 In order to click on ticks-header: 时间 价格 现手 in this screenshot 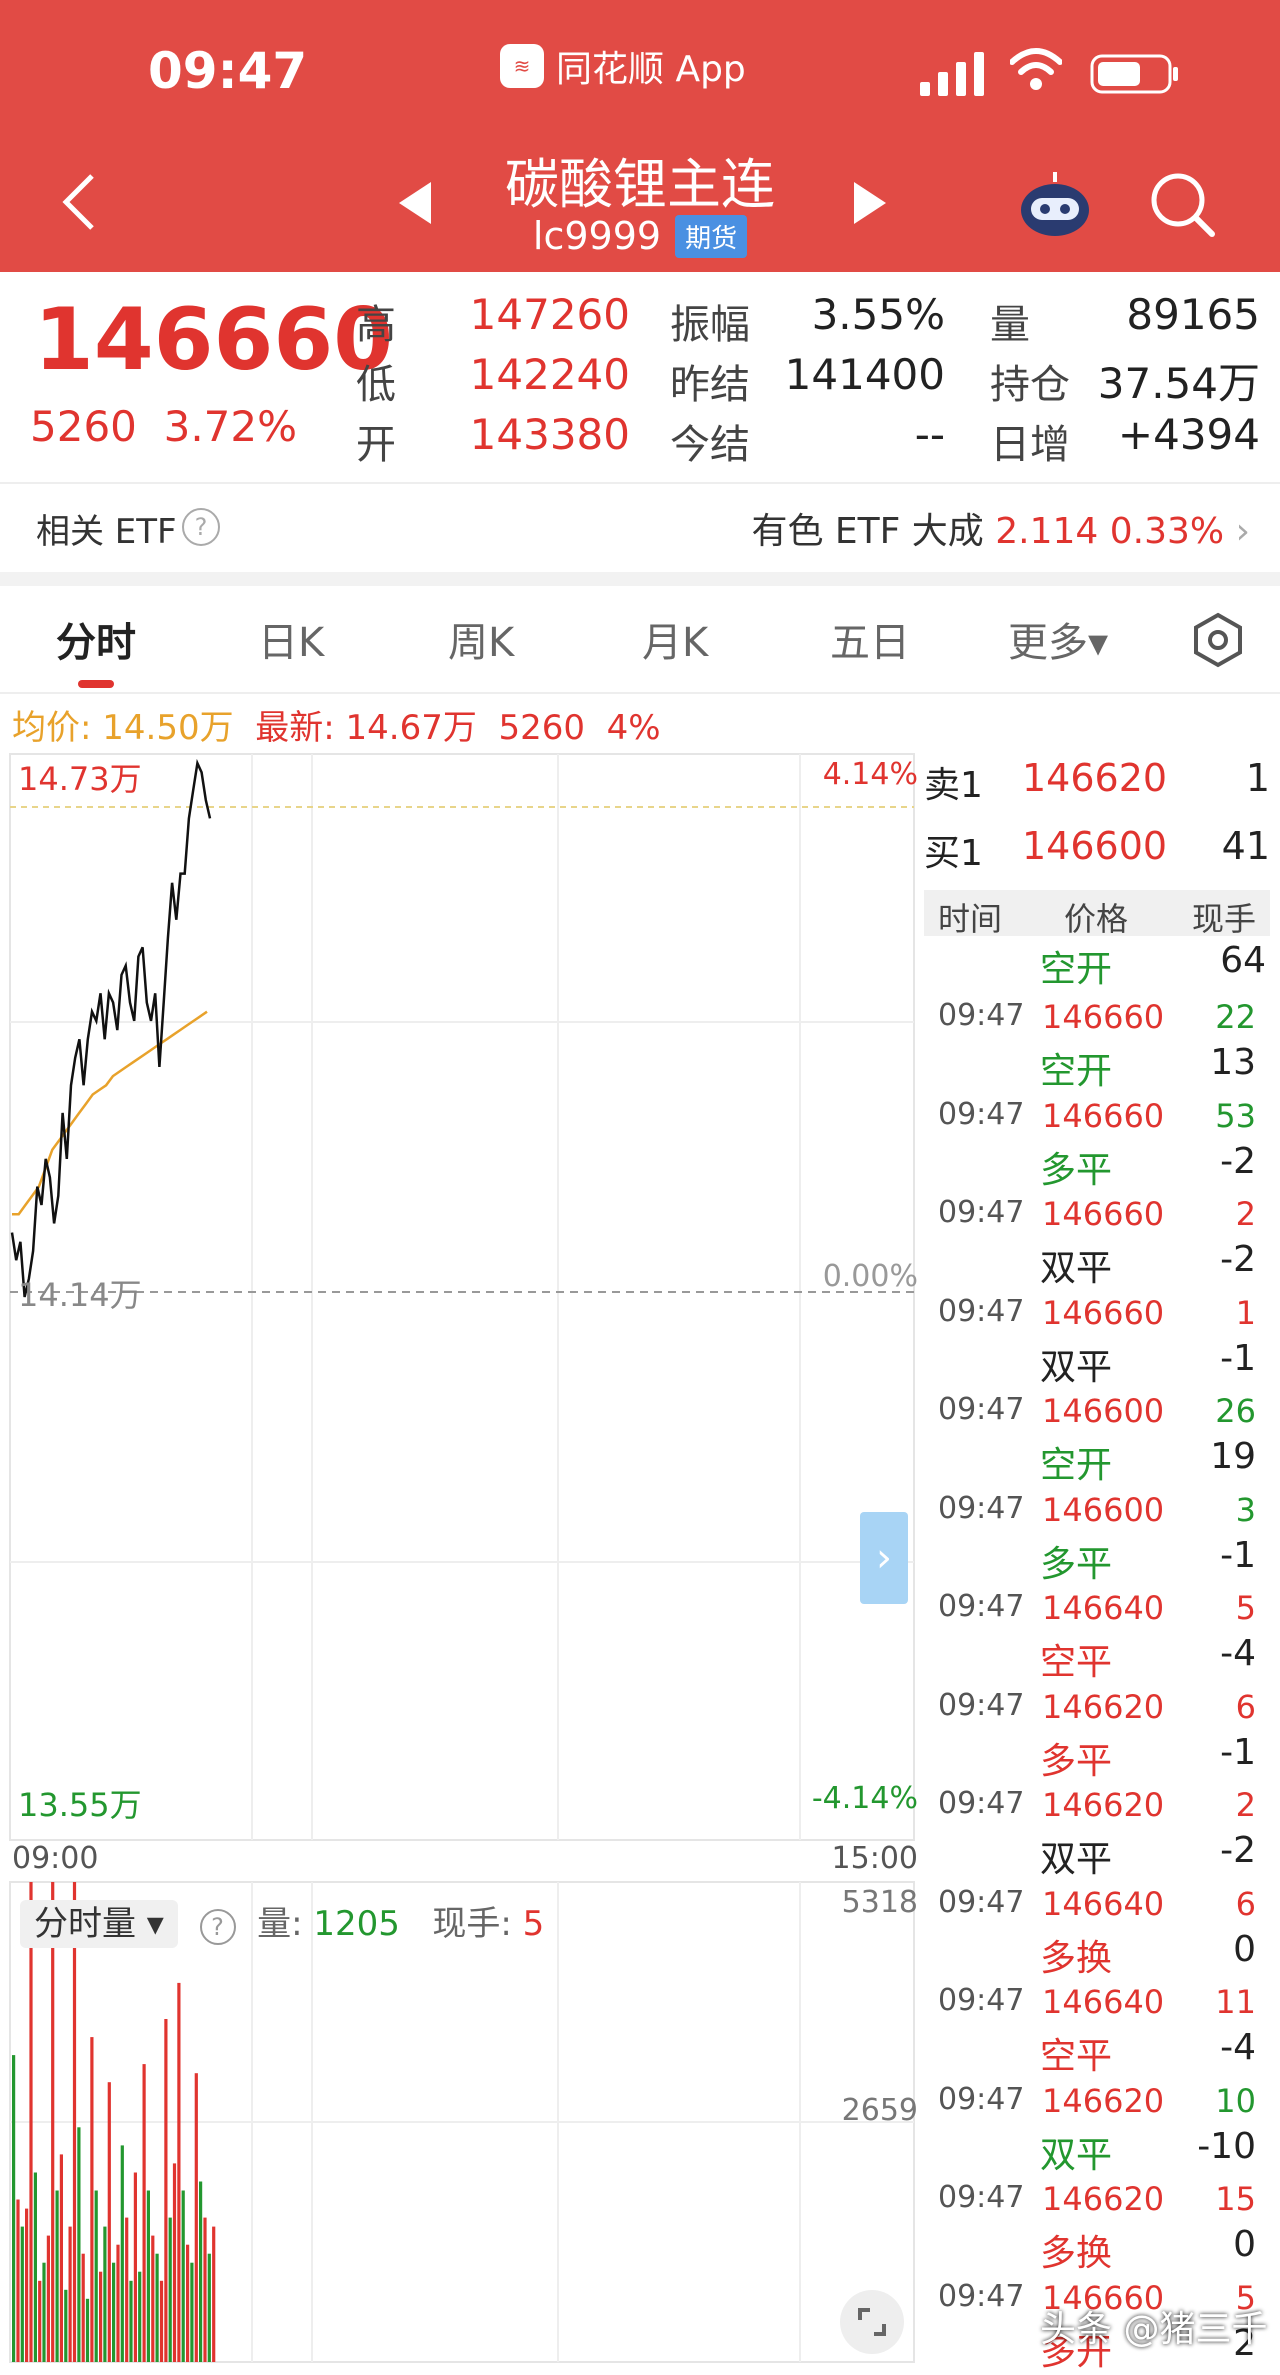, I will do `click(1097, 914)`.